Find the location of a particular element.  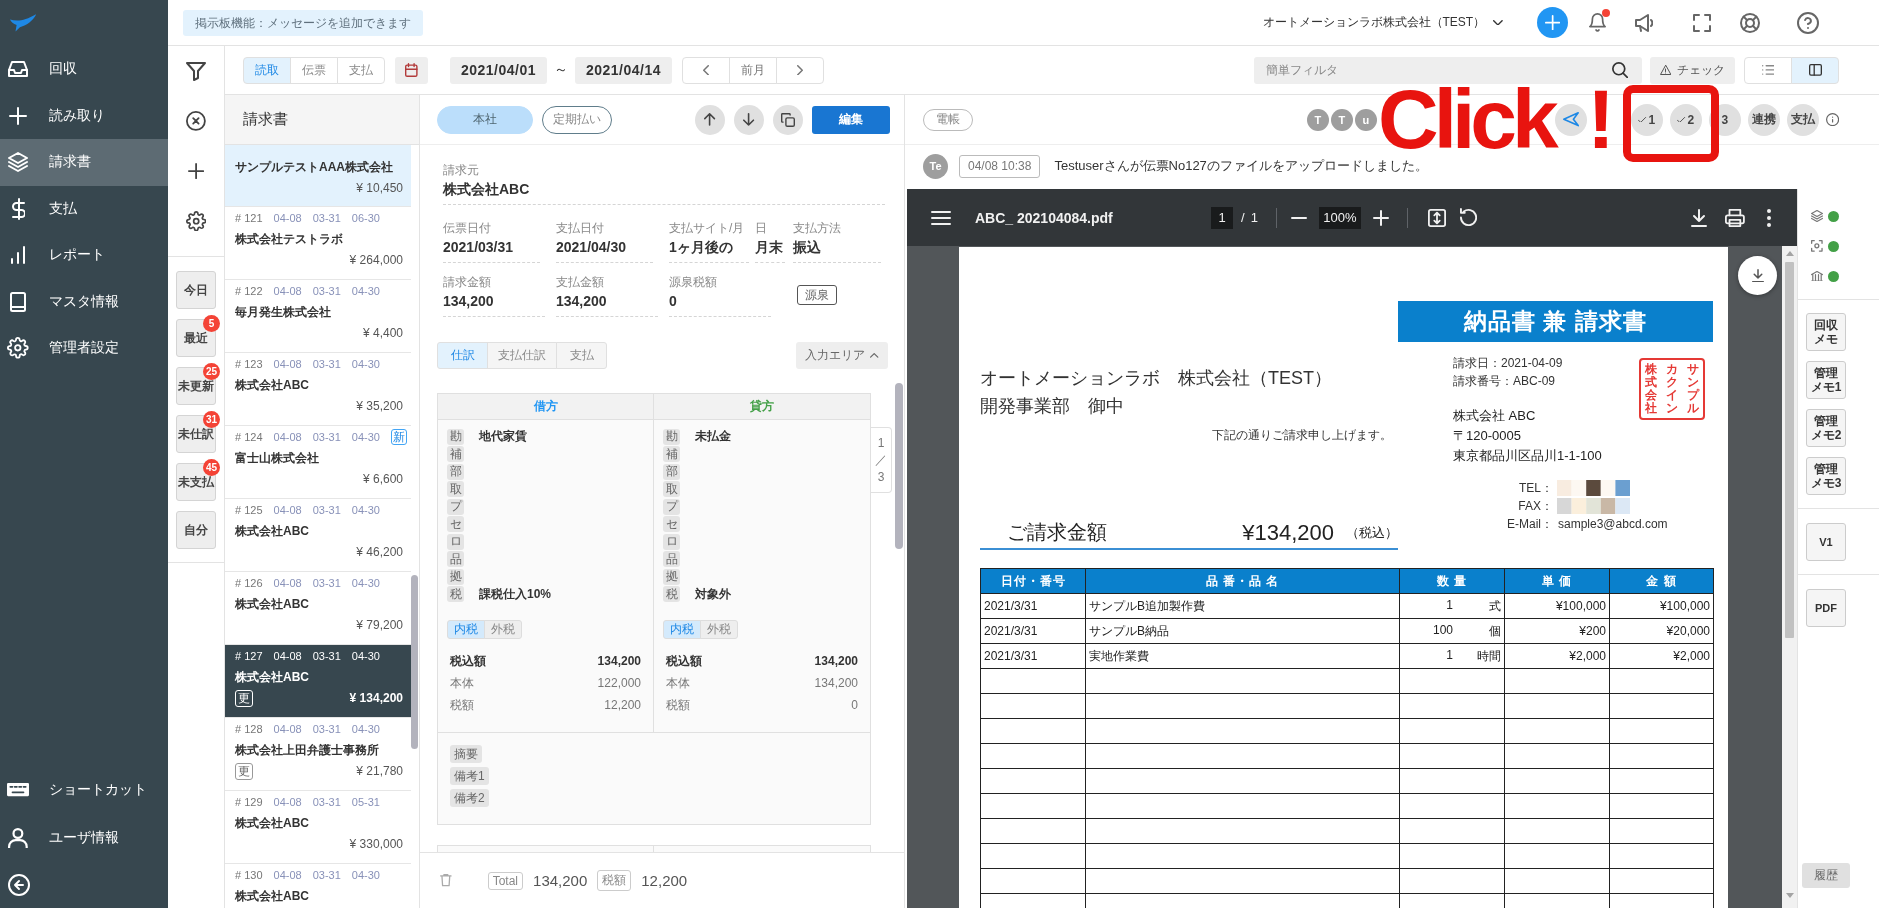

text-field: 1ヶ月後の is located at coordinates (709, 250).